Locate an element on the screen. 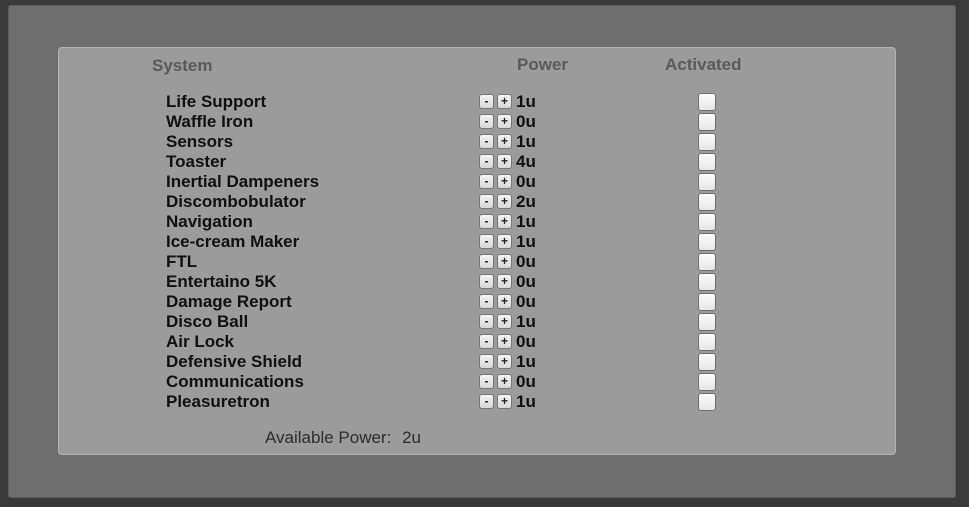 This screenshot has width=969, height=507. system-name: Navigation is located at coordinates (209, 221).